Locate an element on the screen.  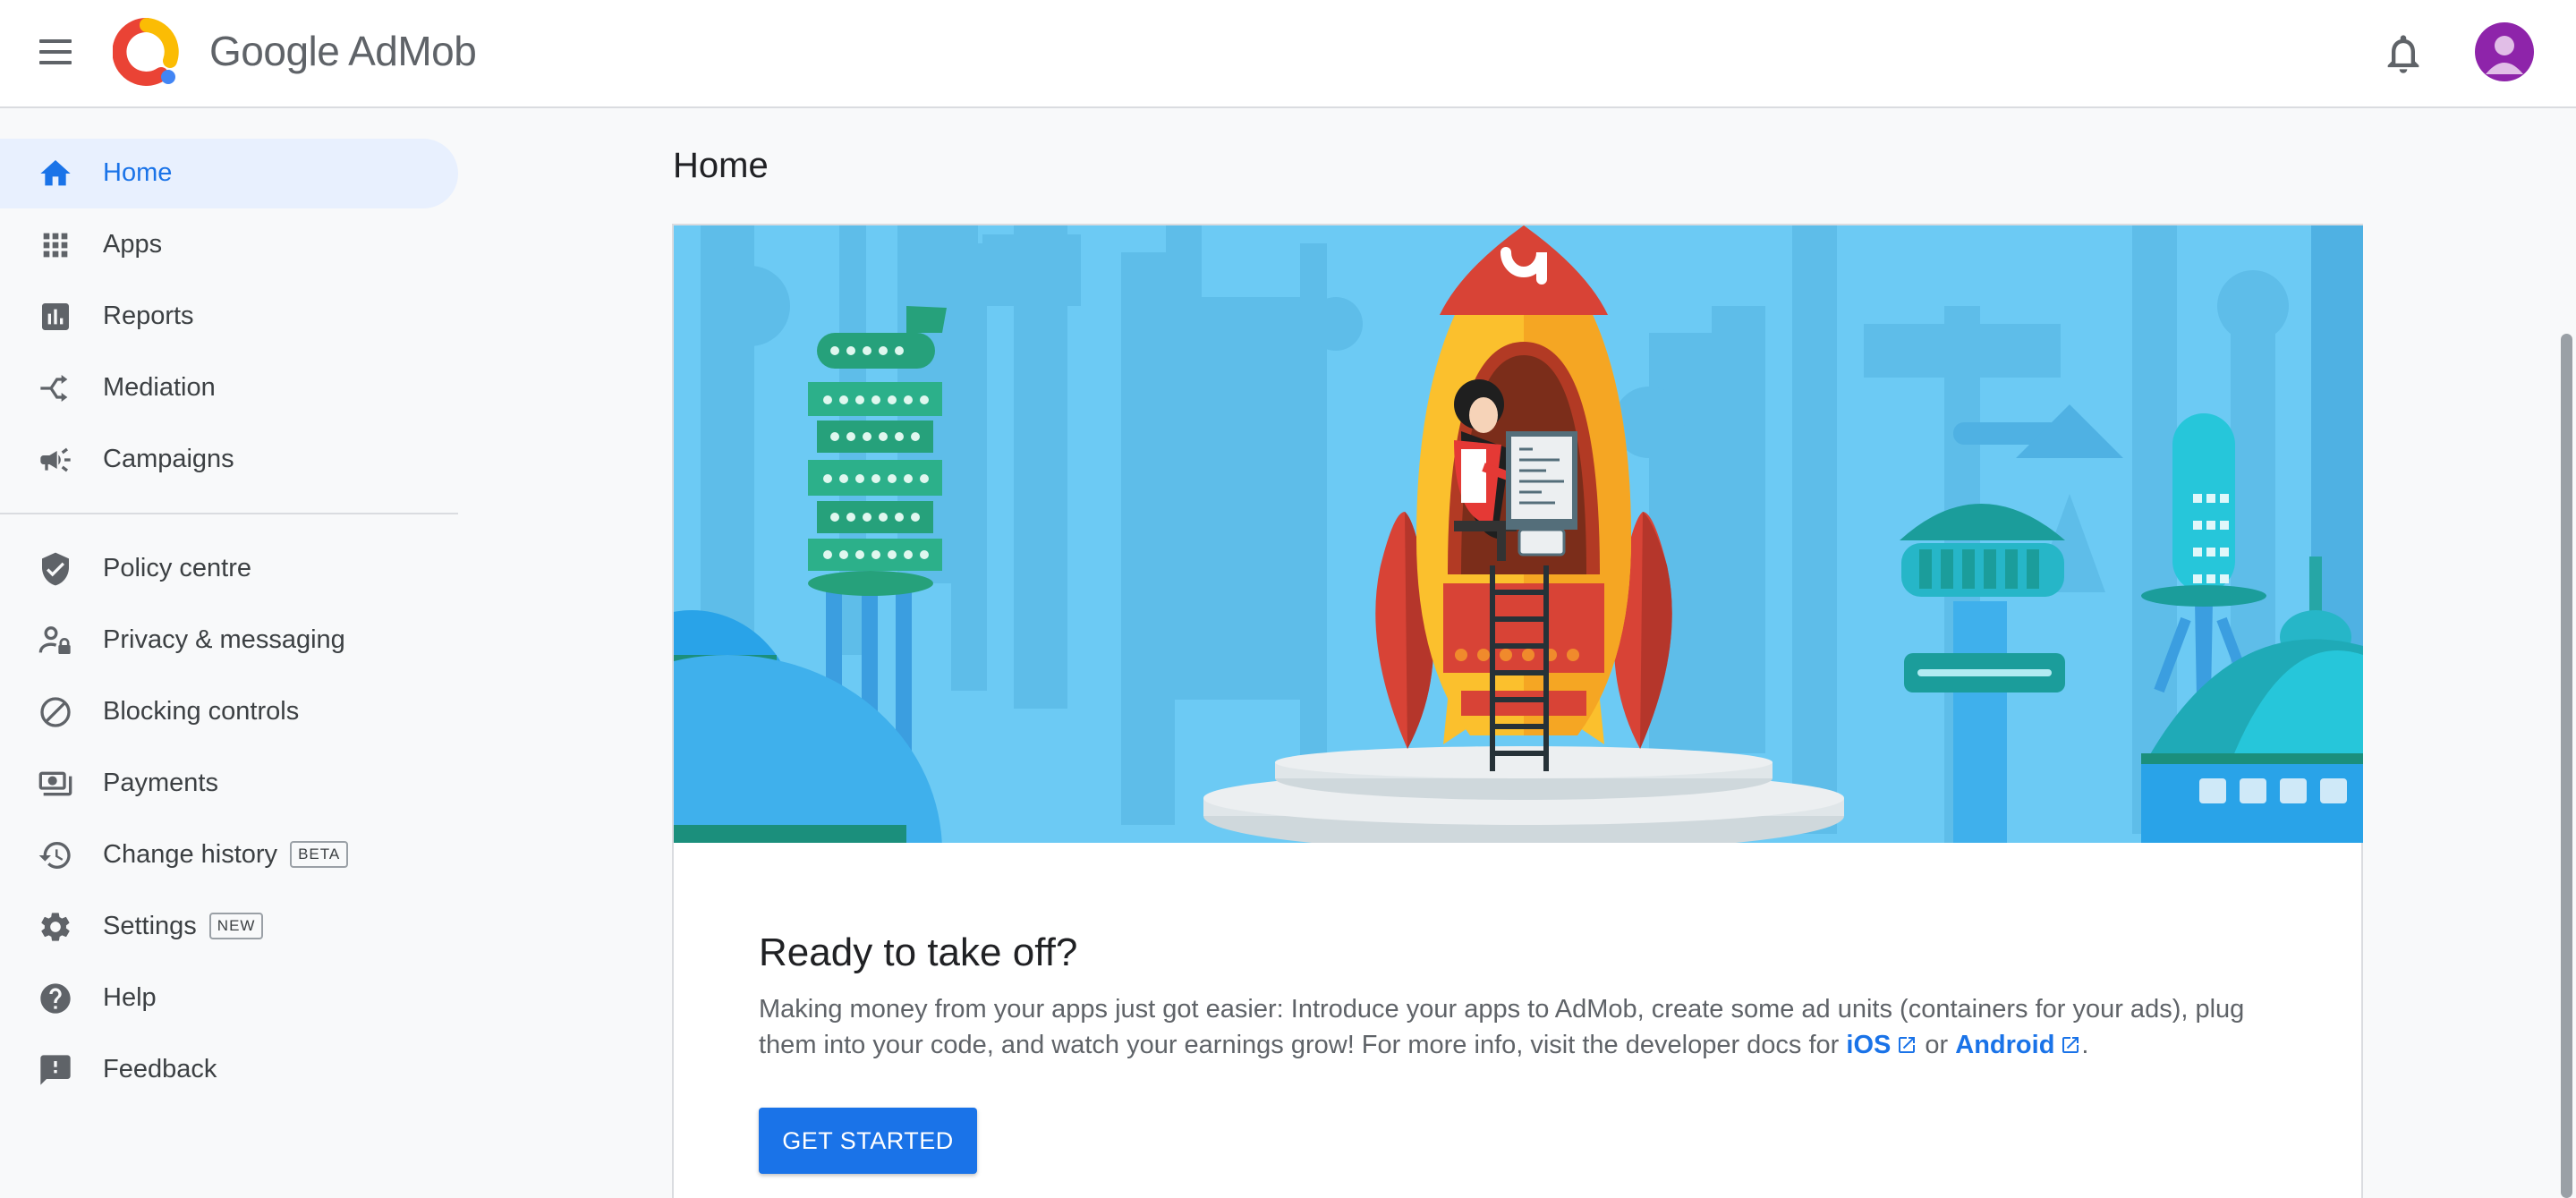
nav-mediation: Mediation is located at coordinates (229, 388).